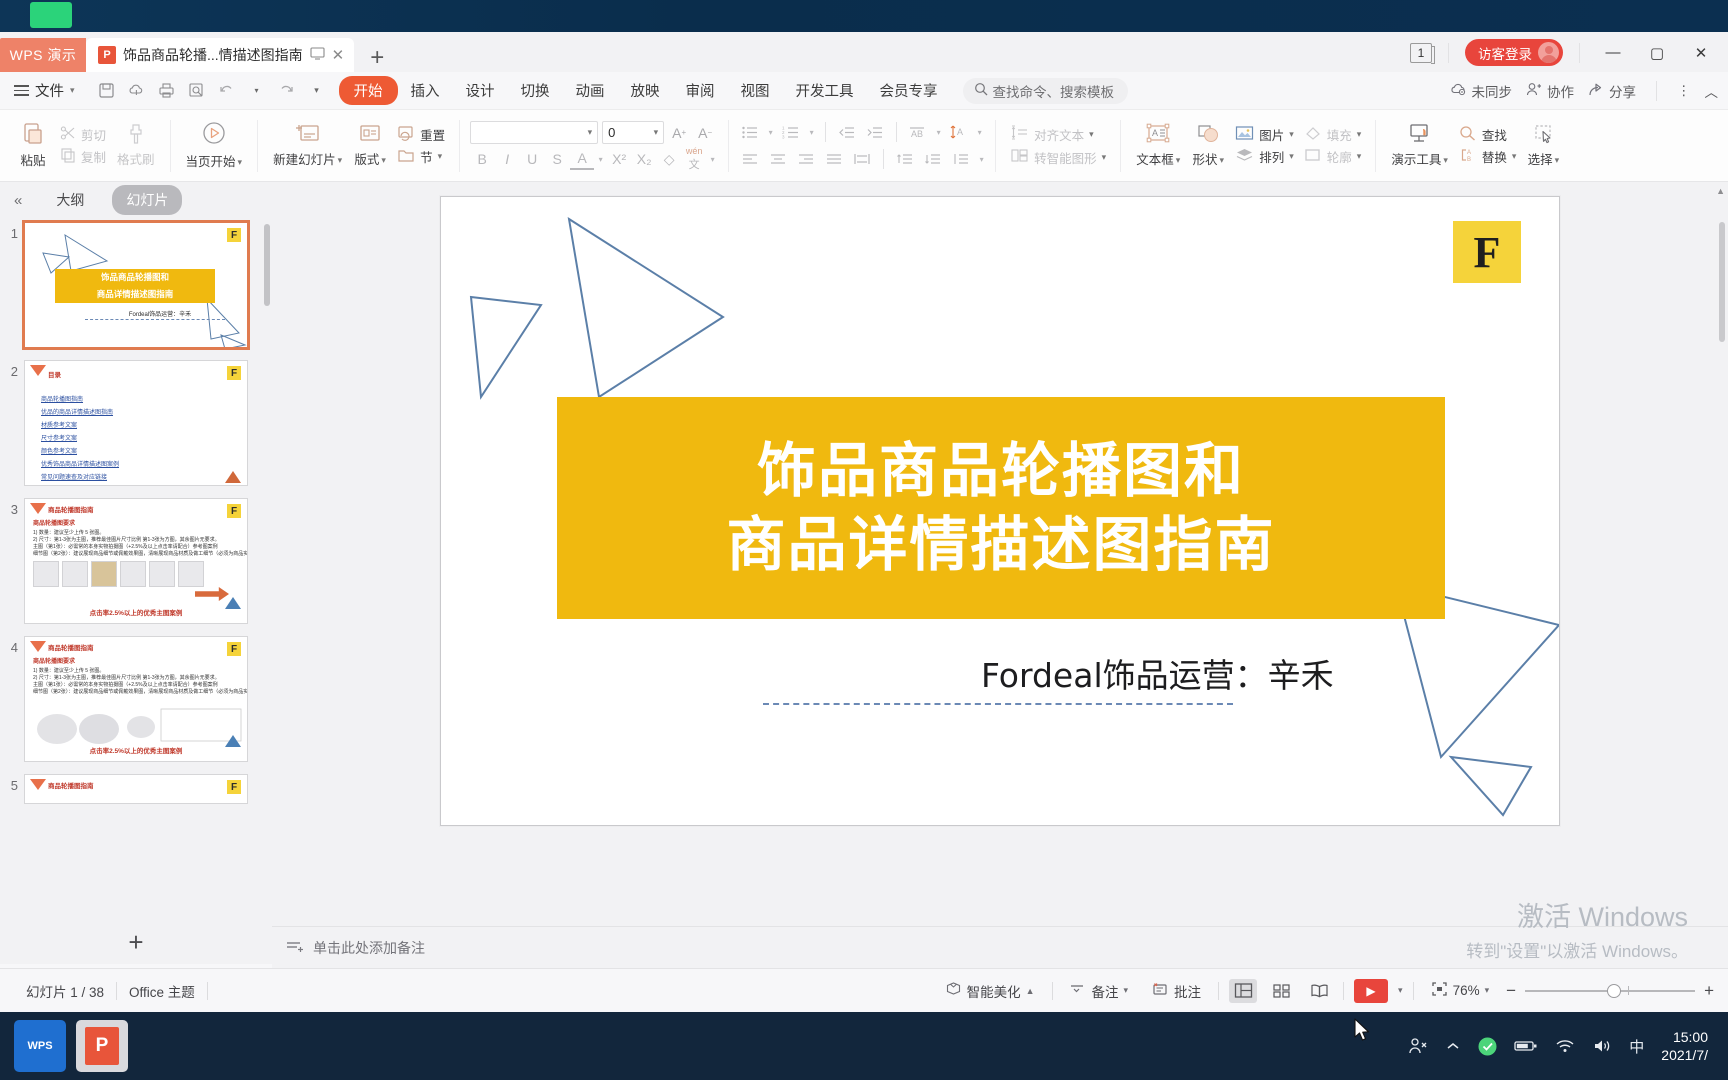 This screenshot has width=1728, height=1080. I want to click on file-menu-button: 文件 ▾, so click(45, 90).